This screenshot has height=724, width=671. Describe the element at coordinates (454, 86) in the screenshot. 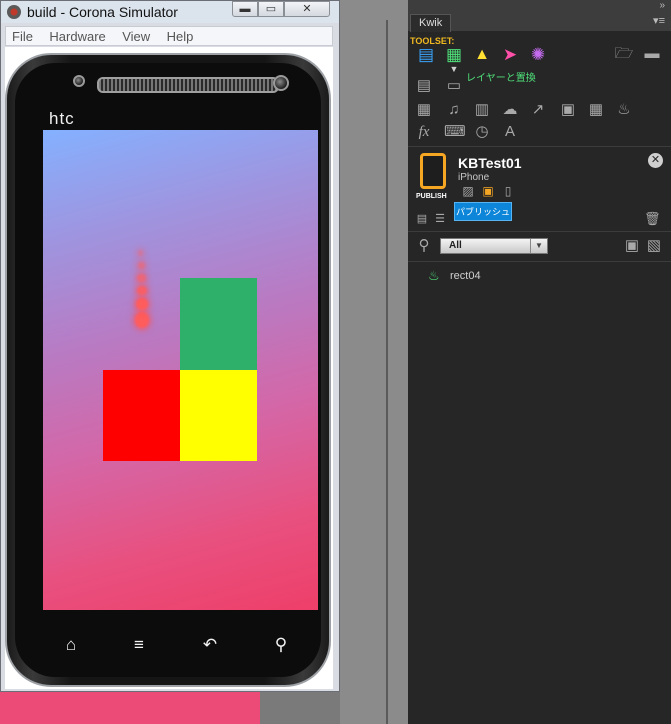

I see `comment-icon: ▭` at that location.